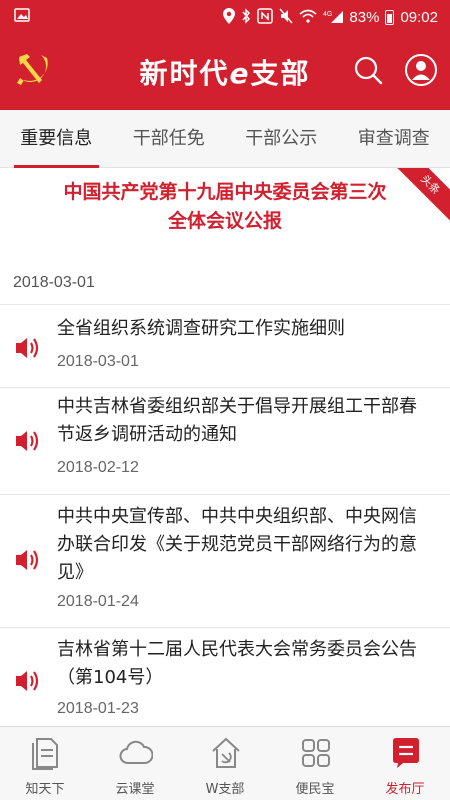 This screenshot has width=450, height=800. What do you see at coordinates (201, 328) in the screenshot?
I see `news-title: 全省组织系统调查研究工作实施细则` at bounding box center [201, 328].